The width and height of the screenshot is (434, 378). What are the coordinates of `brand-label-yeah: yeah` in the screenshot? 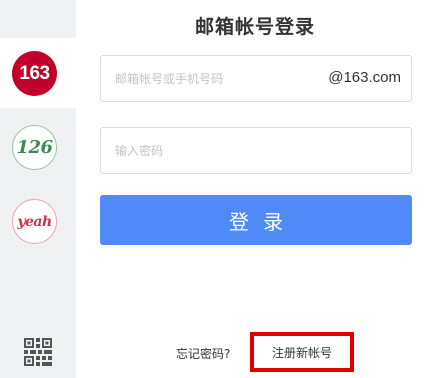 It's located at (34, 221).